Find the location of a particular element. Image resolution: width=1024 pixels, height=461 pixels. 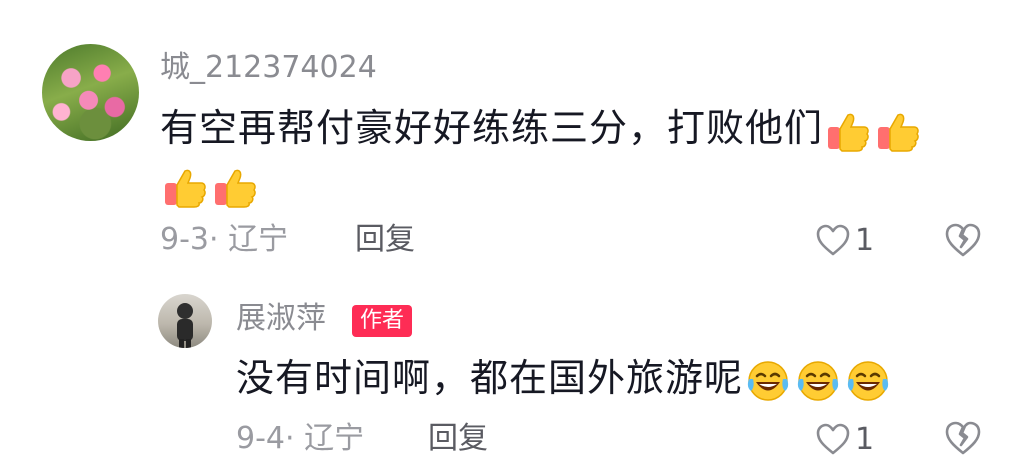

author-badge: 作者 is located at coordinates (382, 321).